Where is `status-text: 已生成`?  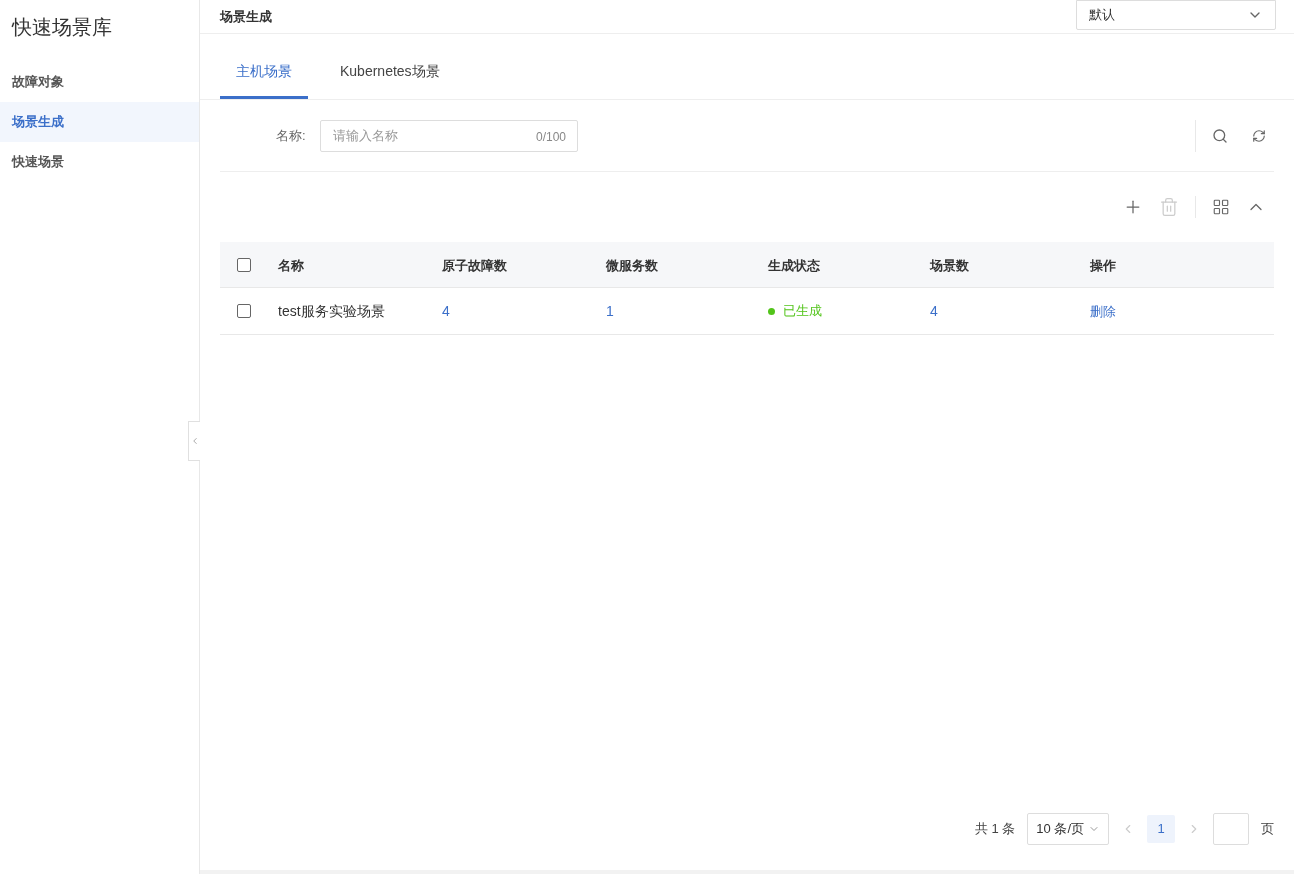
status-text: 已生成 is located at coordinates (802, 311).